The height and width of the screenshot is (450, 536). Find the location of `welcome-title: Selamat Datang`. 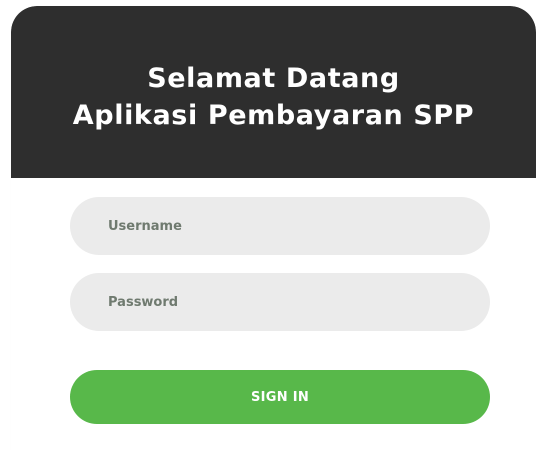

welcome-title: Selamat Datang is located at coordinates (273, 78).